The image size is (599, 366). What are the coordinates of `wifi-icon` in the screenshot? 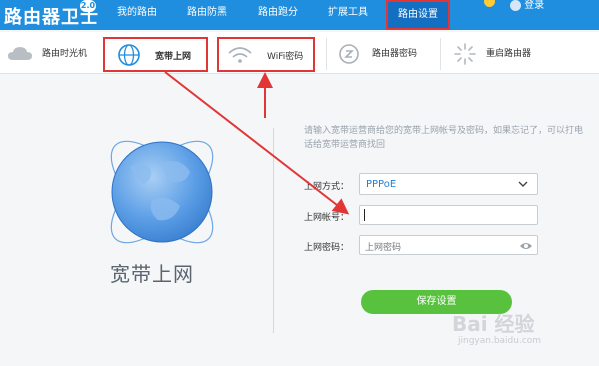 It's located at (240, 55).